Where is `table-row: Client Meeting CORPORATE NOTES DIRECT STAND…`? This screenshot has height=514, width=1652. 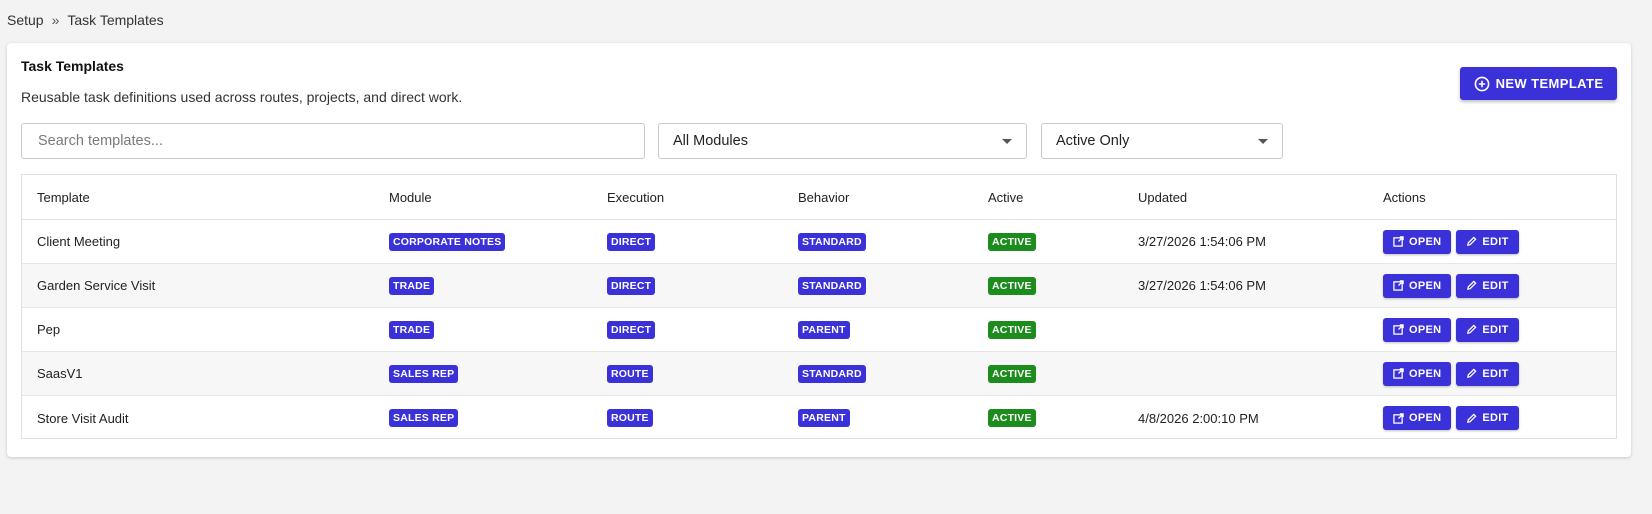
table-row: Client Meeting CORPORATE NOTES DIRECT STAND… is located at coordinates (819, 242).